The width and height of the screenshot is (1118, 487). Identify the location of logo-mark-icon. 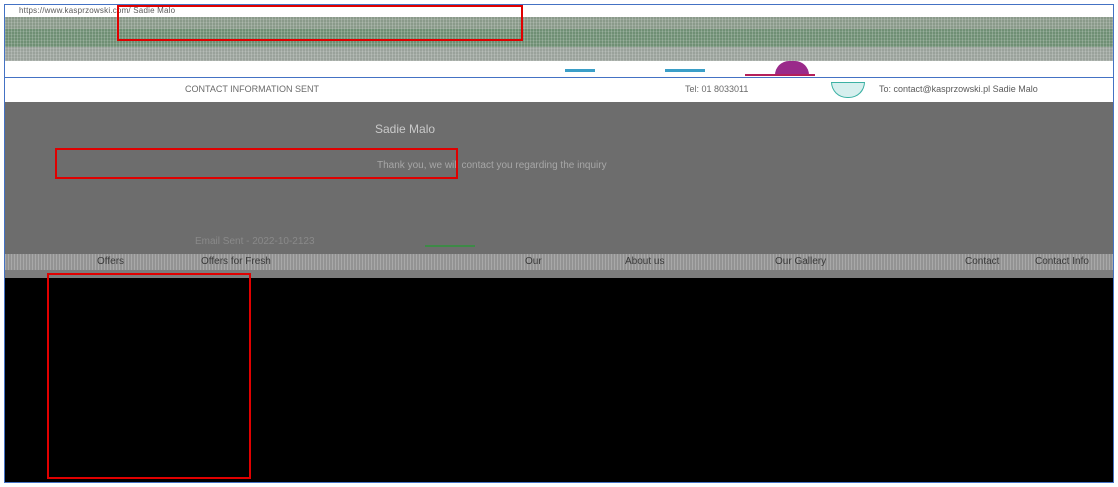
(792, 68).